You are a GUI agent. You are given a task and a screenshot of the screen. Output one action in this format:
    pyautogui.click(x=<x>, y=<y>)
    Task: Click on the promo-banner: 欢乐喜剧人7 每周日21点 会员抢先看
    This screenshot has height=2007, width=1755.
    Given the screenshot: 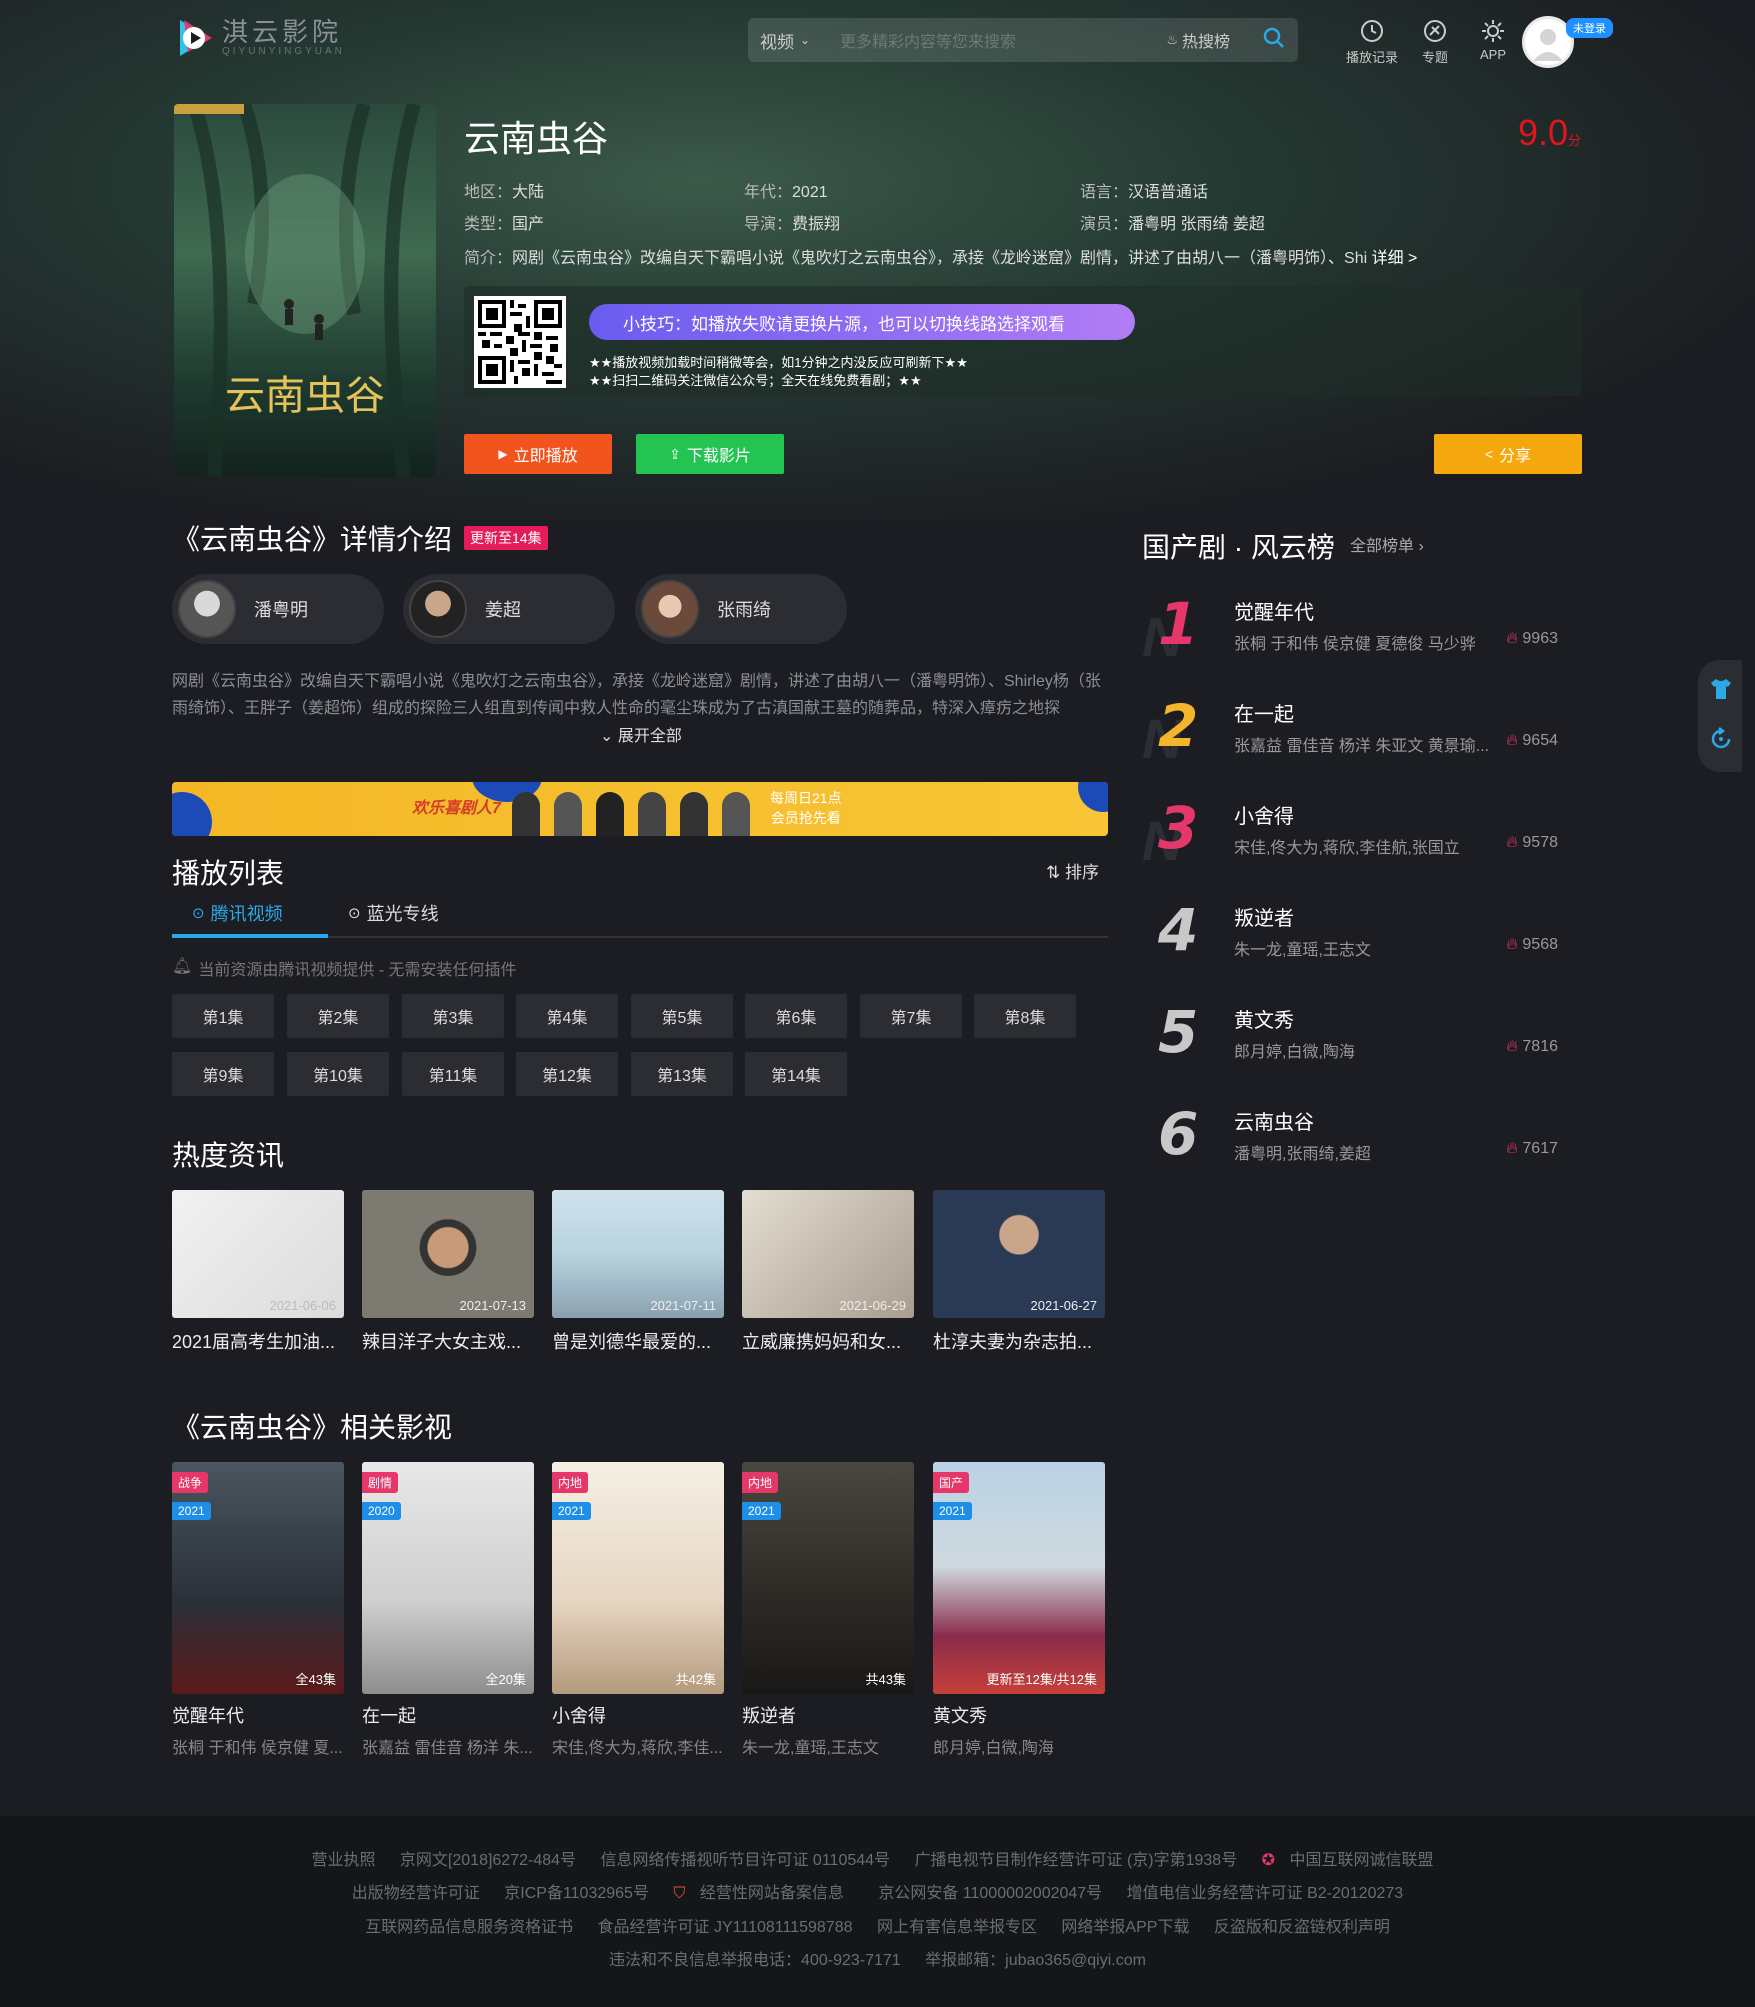 What is the action you would take?
    pyautogui.click(x=640, y=809)
    